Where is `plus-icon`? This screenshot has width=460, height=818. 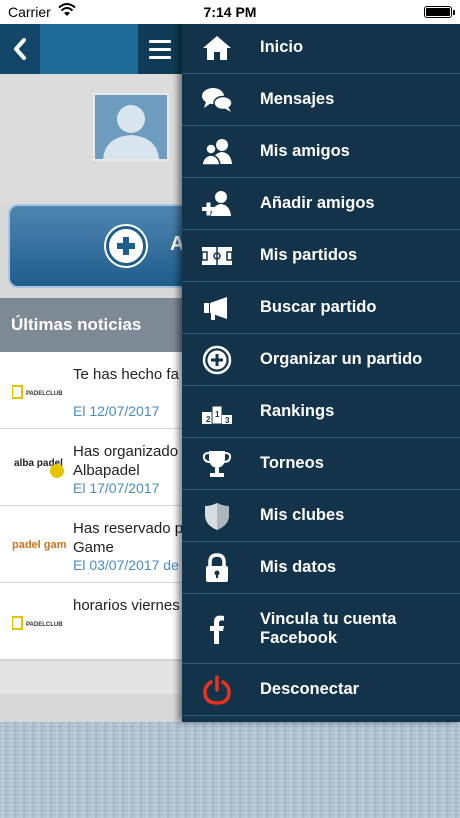
plus-icon is located at coordinates (126, 246).